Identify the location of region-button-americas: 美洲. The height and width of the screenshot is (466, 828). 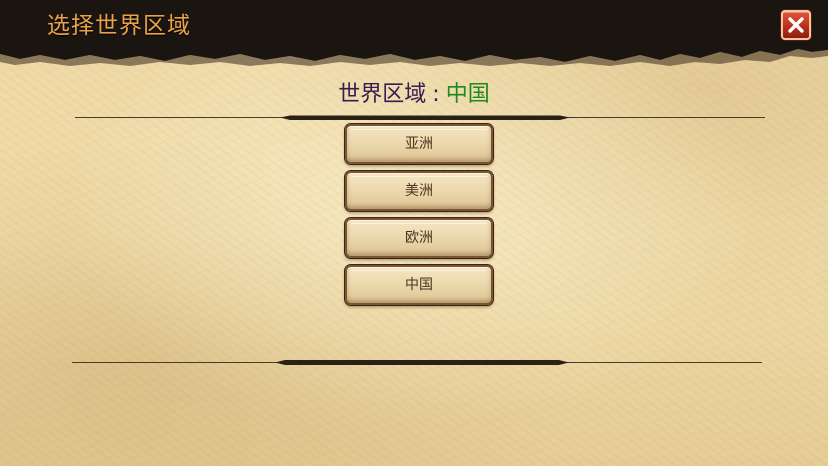
(419, 191).